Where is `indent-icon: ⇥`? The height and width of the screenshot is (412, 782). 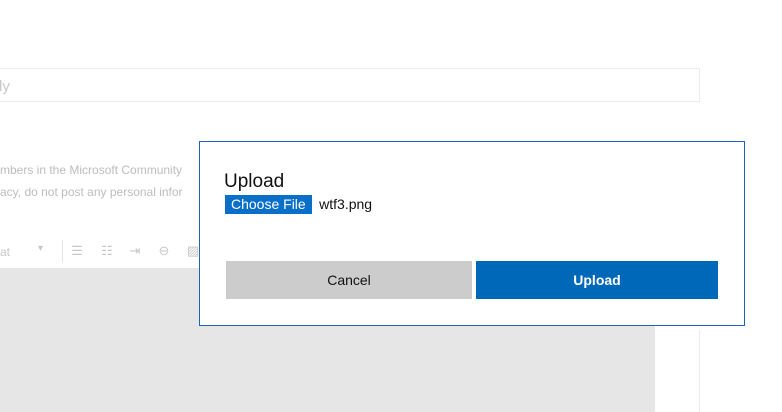 indent-icon: ⇥ is located at coordinates (135, 251).